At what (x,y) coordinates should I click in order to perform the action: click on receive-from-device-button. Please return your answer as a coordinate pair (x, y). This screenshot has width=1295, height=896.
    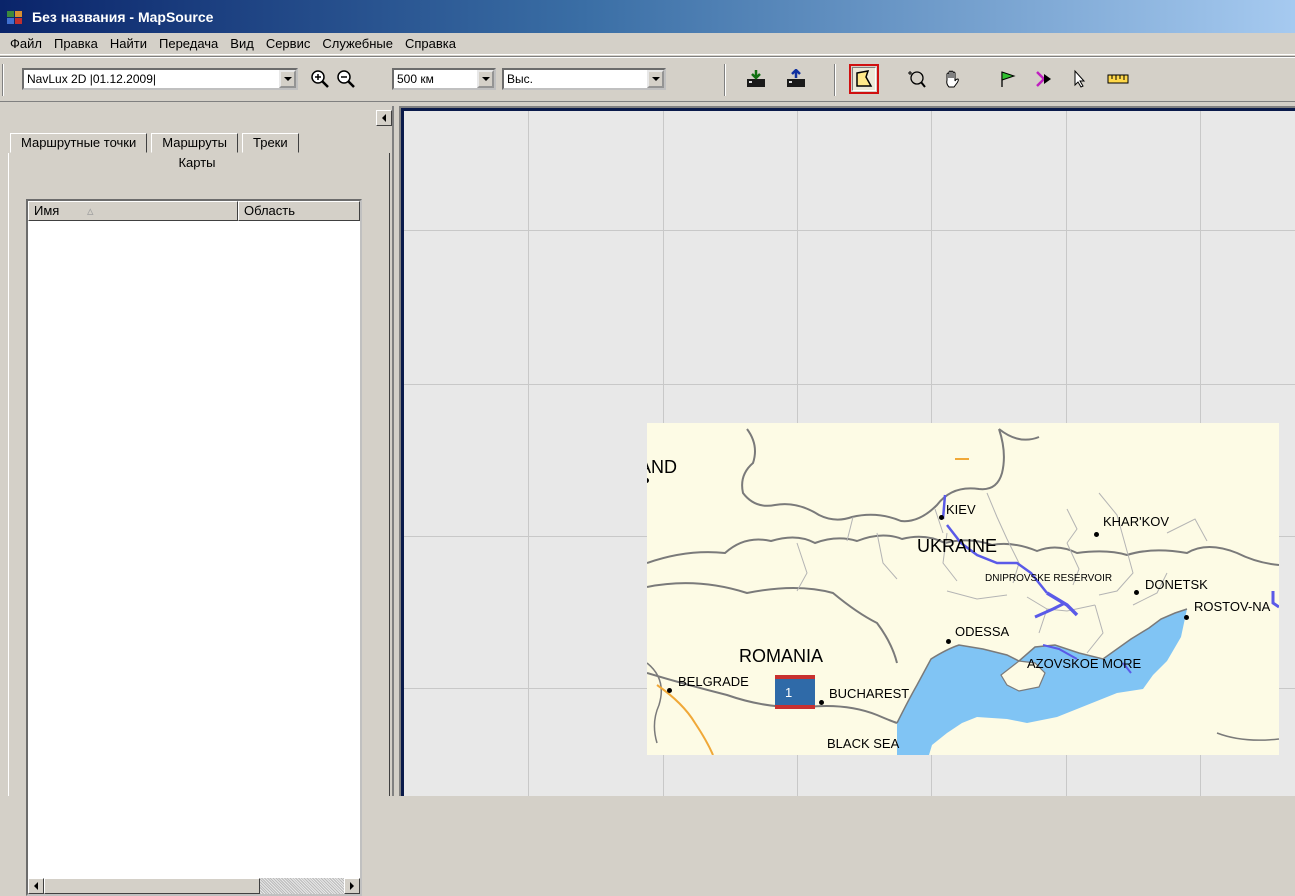
    Looking at the image, I should click on (756, 79).